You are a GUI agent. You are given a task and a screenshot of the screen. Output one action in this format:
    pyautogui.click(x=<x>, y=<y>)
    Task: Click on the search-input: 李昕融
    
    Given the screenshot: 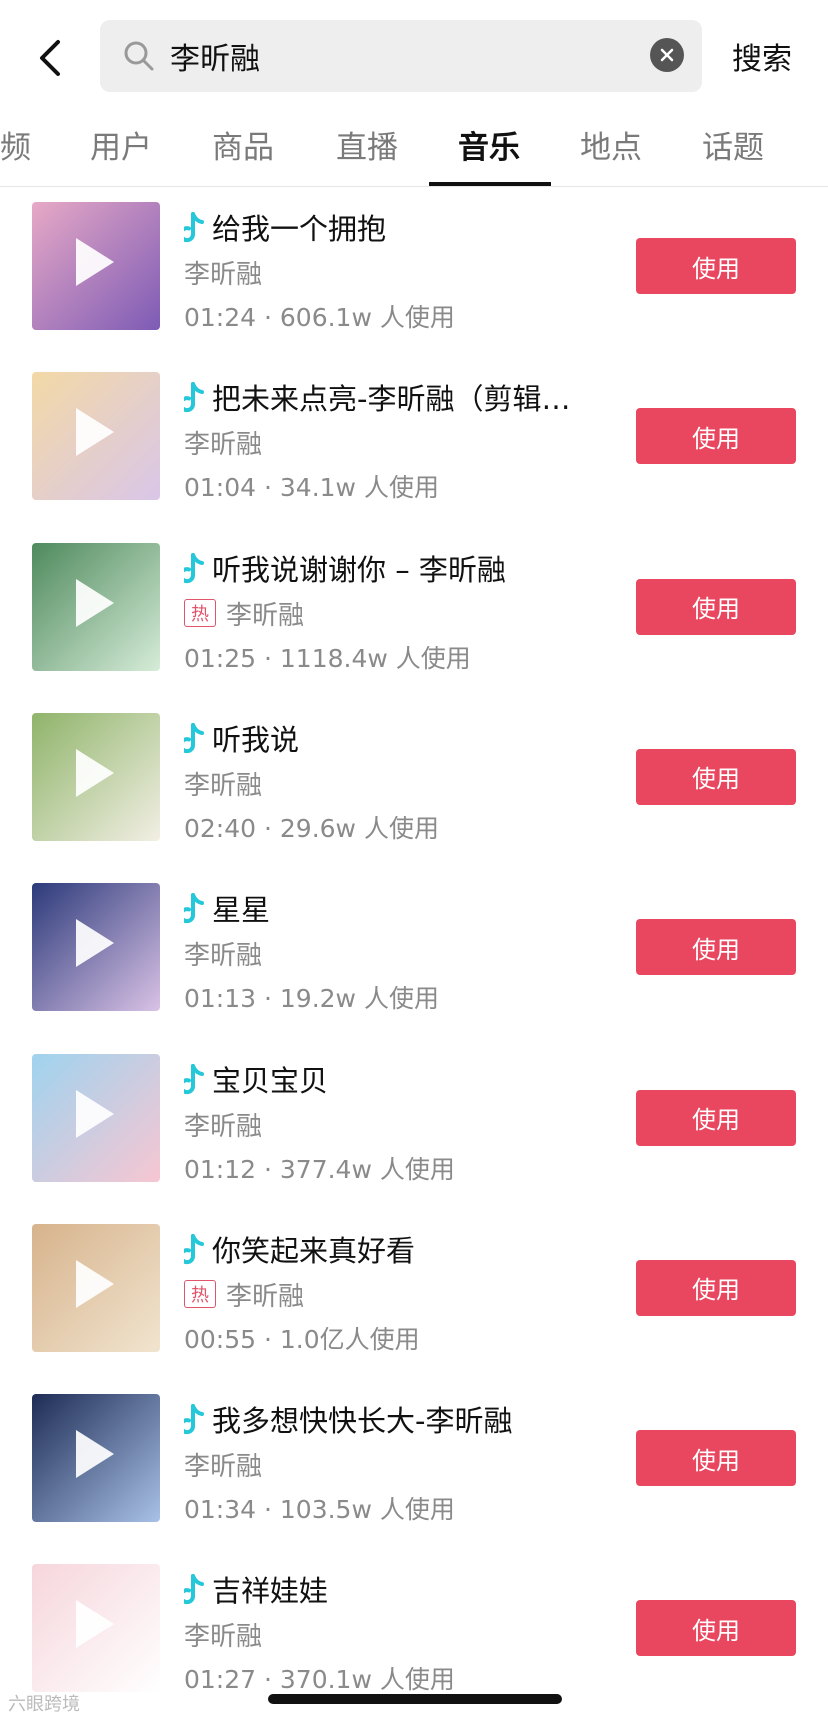 What is the action you would take?
    pyautogui.click(x=400, y=56)
    